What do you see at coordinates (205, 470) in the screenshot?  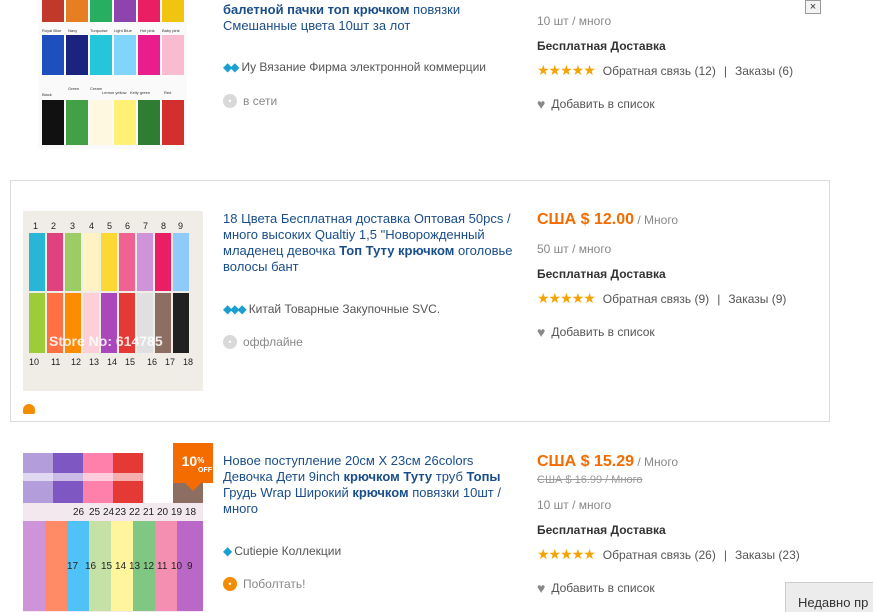 I see `discount-off: OFF` at bounding box center [205, 470].